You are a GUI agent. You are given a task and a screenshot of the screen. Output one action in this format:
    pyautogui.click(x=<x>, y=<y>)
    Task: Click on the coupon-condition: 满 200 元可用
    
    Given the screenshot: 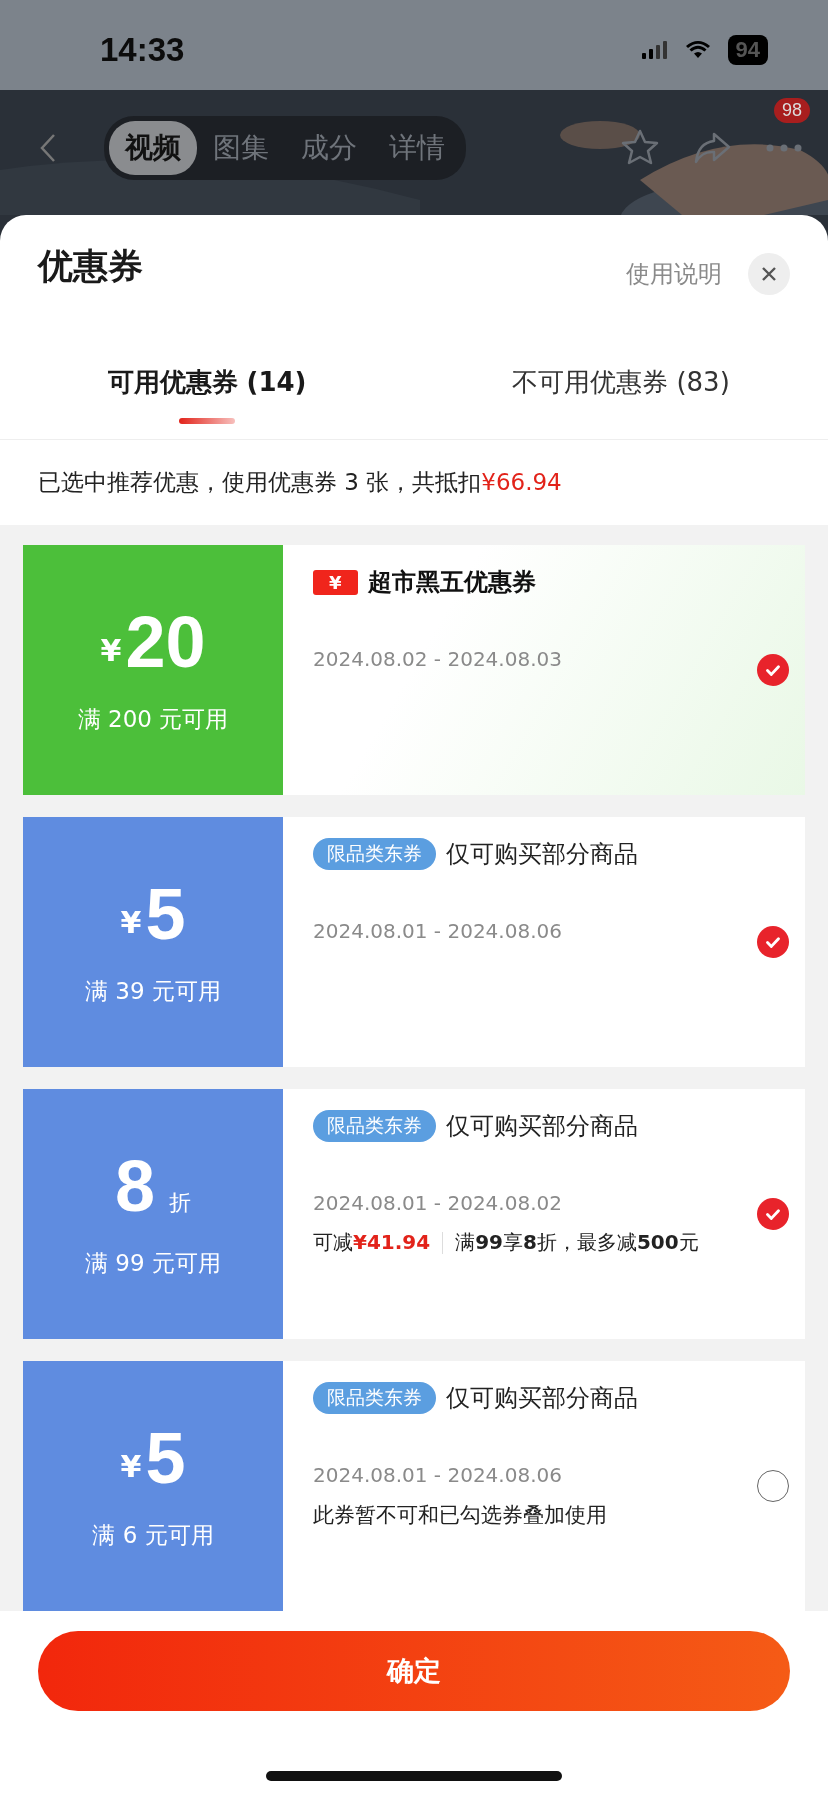 What is the action you would take?
    pyautogui.click(x=153, y=719)
    